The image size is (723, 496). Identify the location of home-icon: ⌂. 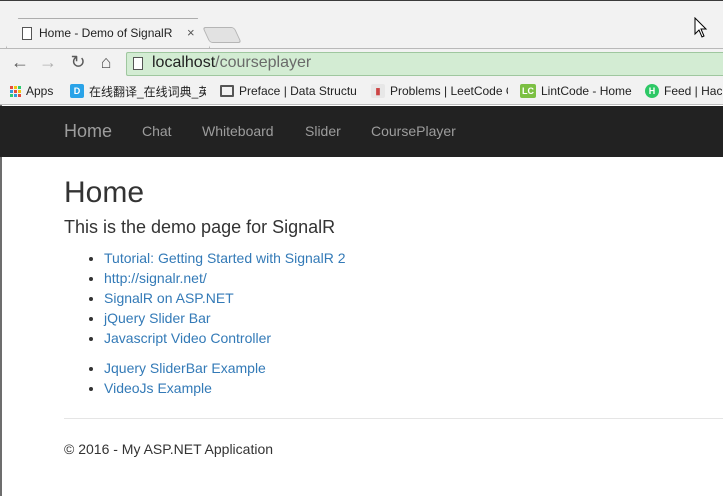
(106, 62).